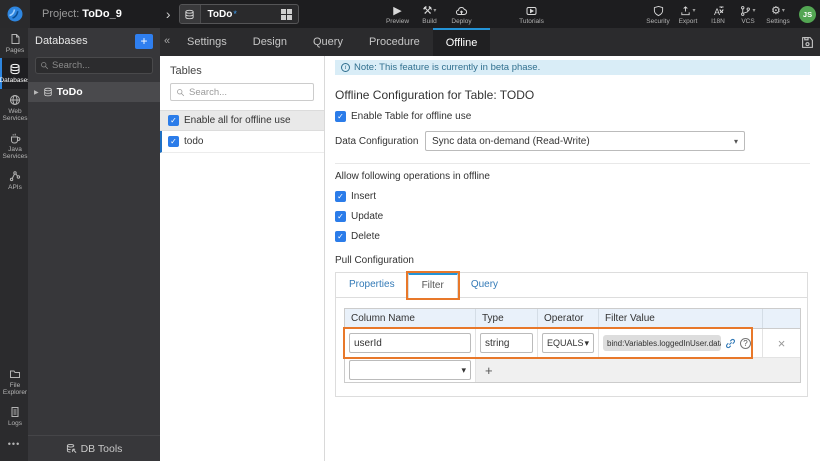  I want to click on deploy-cloud-icon, so click(461, 10).